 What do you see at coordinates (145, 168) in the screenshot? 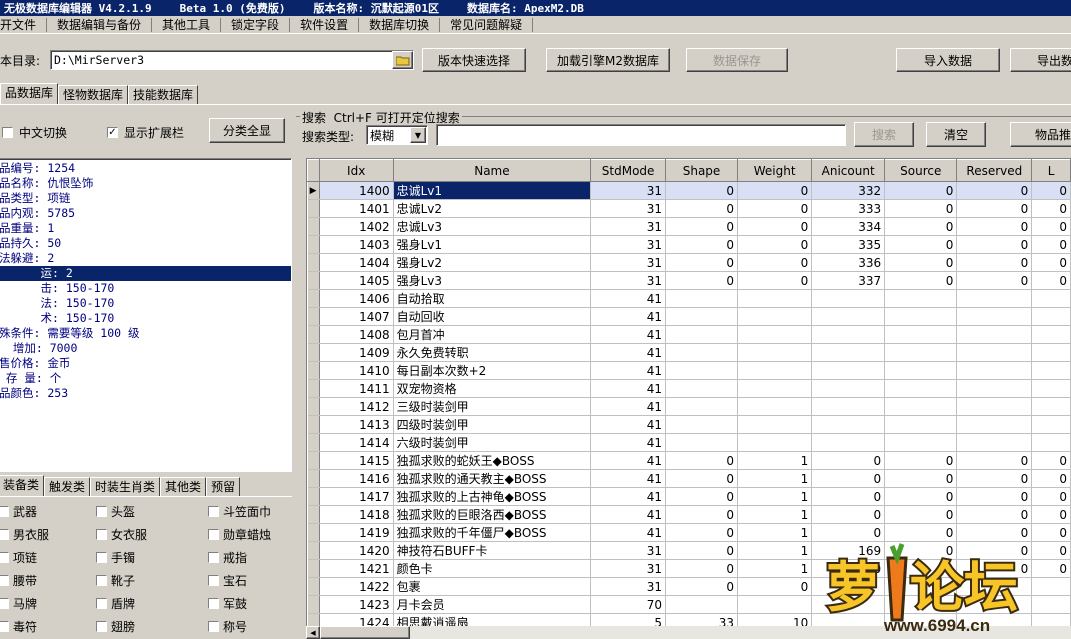
I see `property-row: 品编号: 1254` at bounding box center [145, 168].